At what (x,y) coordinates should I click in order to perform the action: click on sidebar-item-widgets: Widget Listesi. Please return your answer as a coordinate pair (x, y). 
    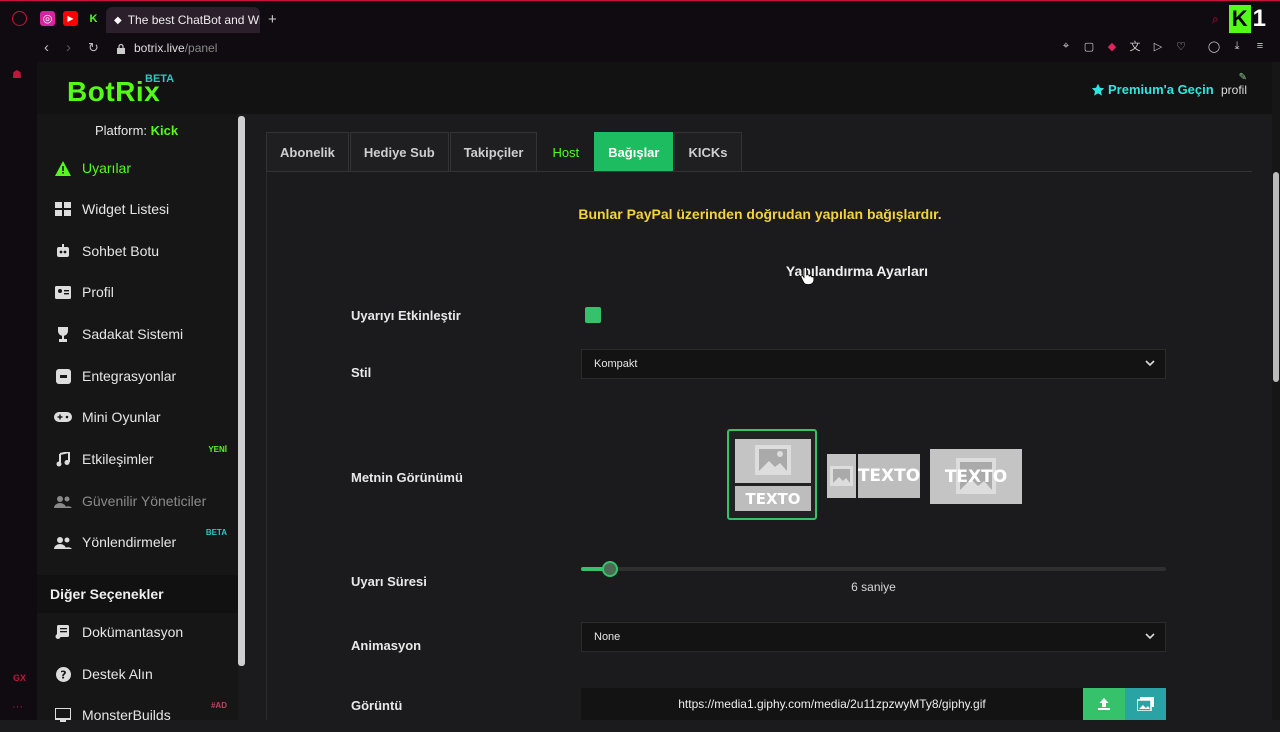
    Looking at the image, I should click on (146, 209).